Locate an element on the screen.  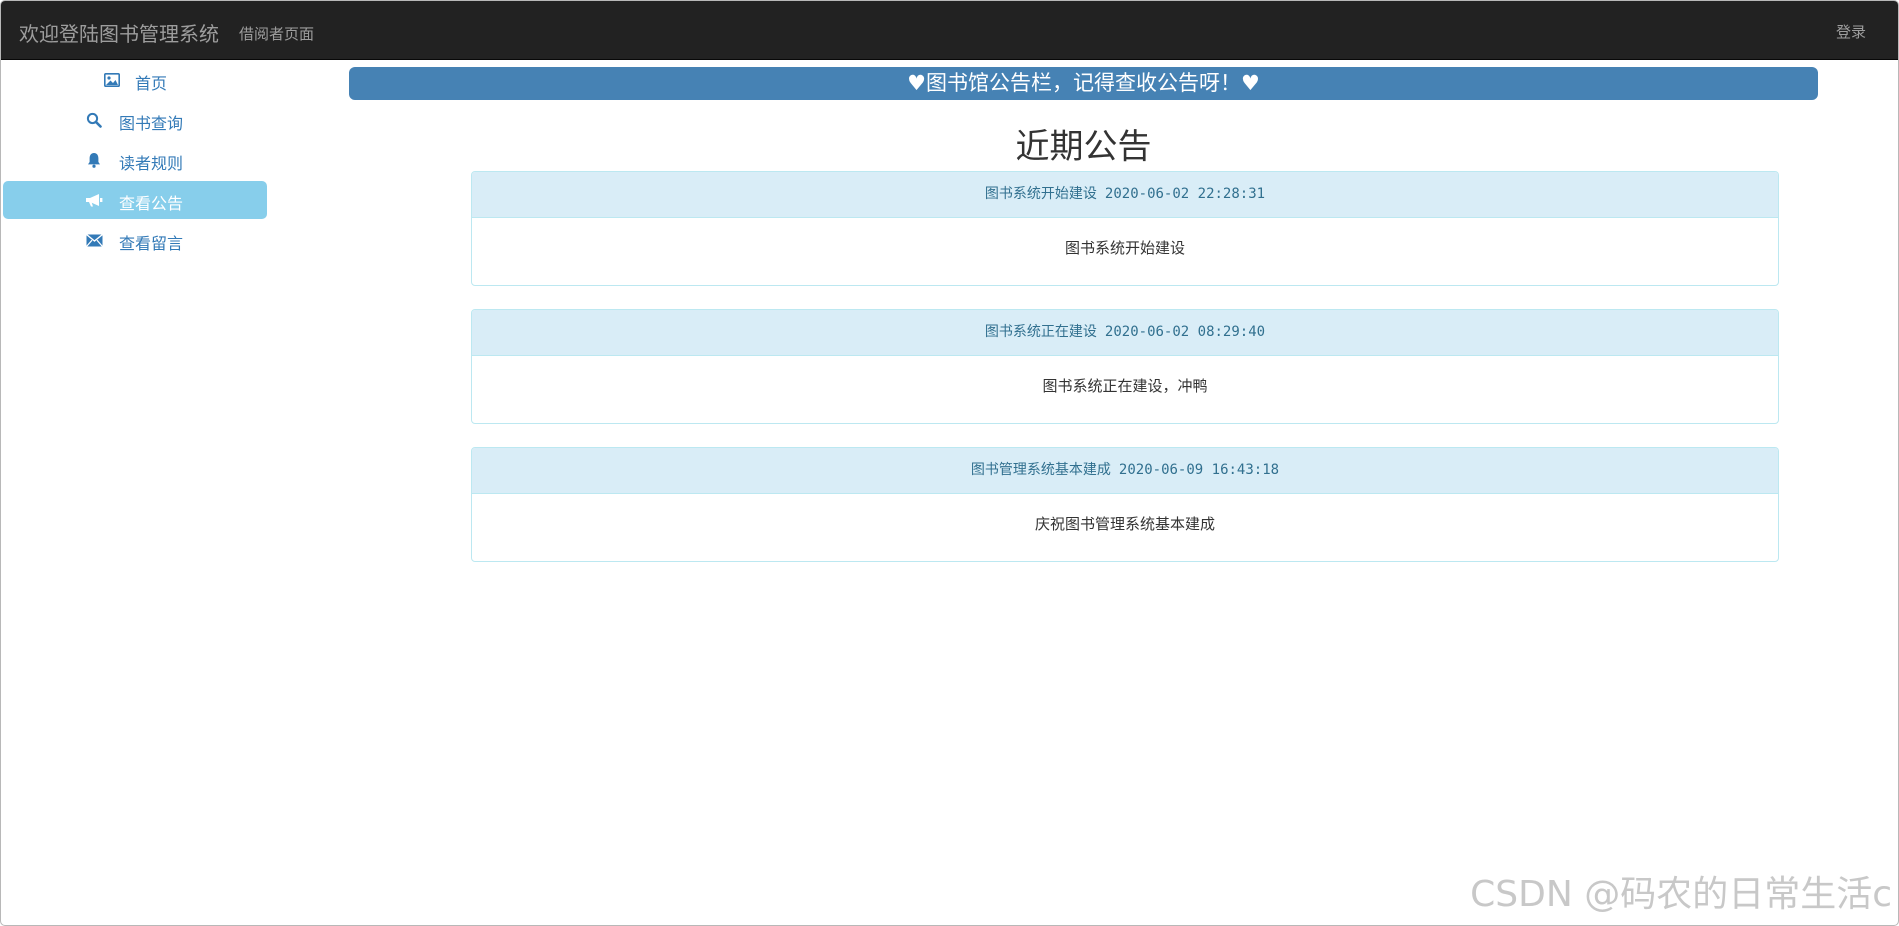
notice-title: 图书管理系统基本建成 is located at coordinates (1040, 470).